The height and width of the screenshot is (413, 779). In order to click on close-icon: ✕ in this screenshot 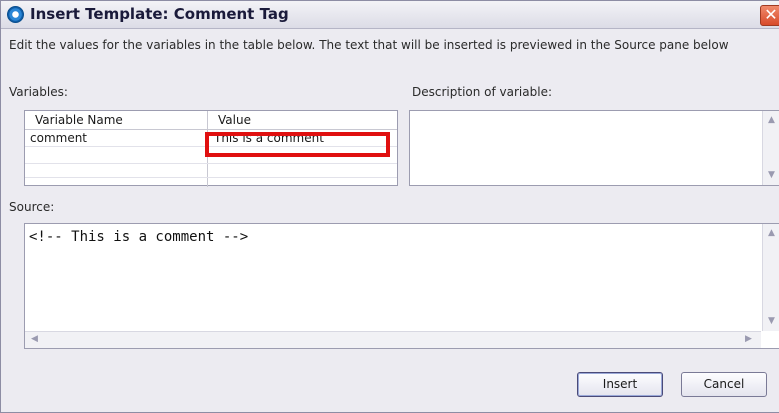, I will do `click(771, 14)`.